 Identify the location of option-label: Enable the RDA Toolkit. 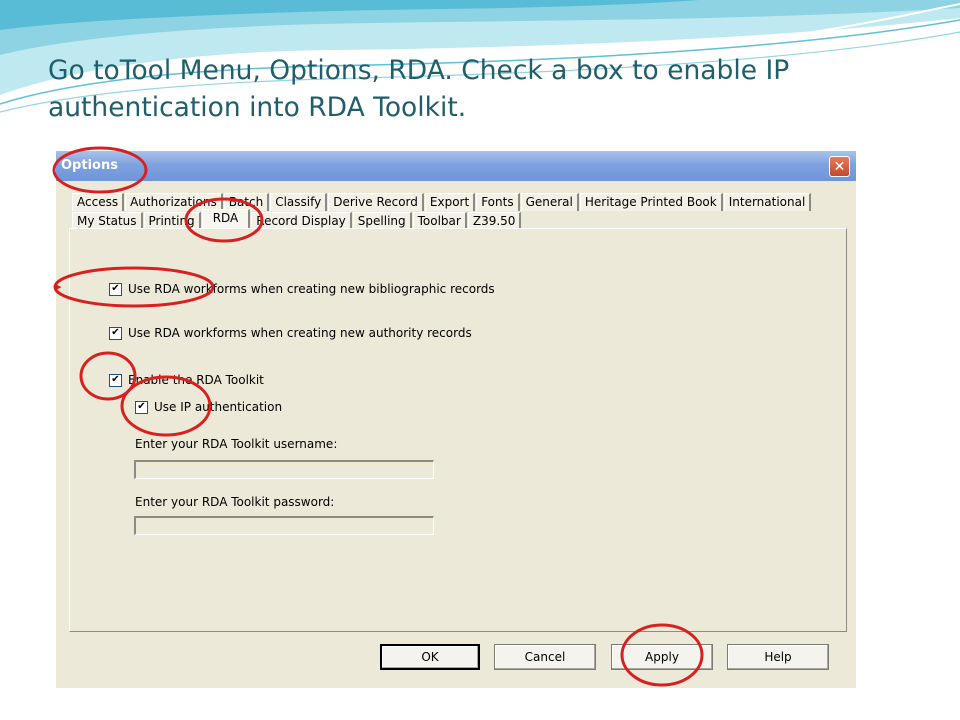
(196, 380).